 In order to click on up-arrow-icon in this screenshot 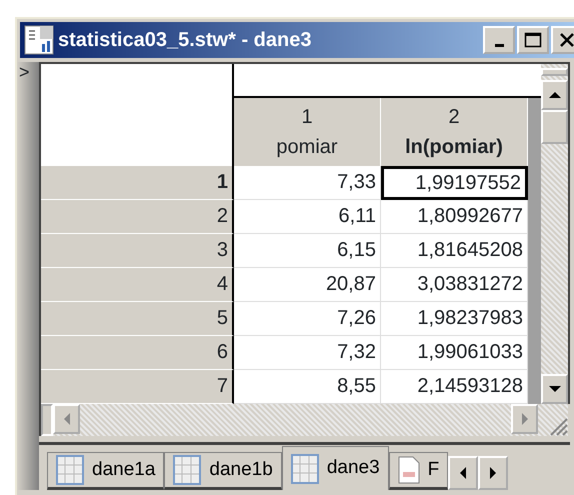, I will do `click(555, 95)`.